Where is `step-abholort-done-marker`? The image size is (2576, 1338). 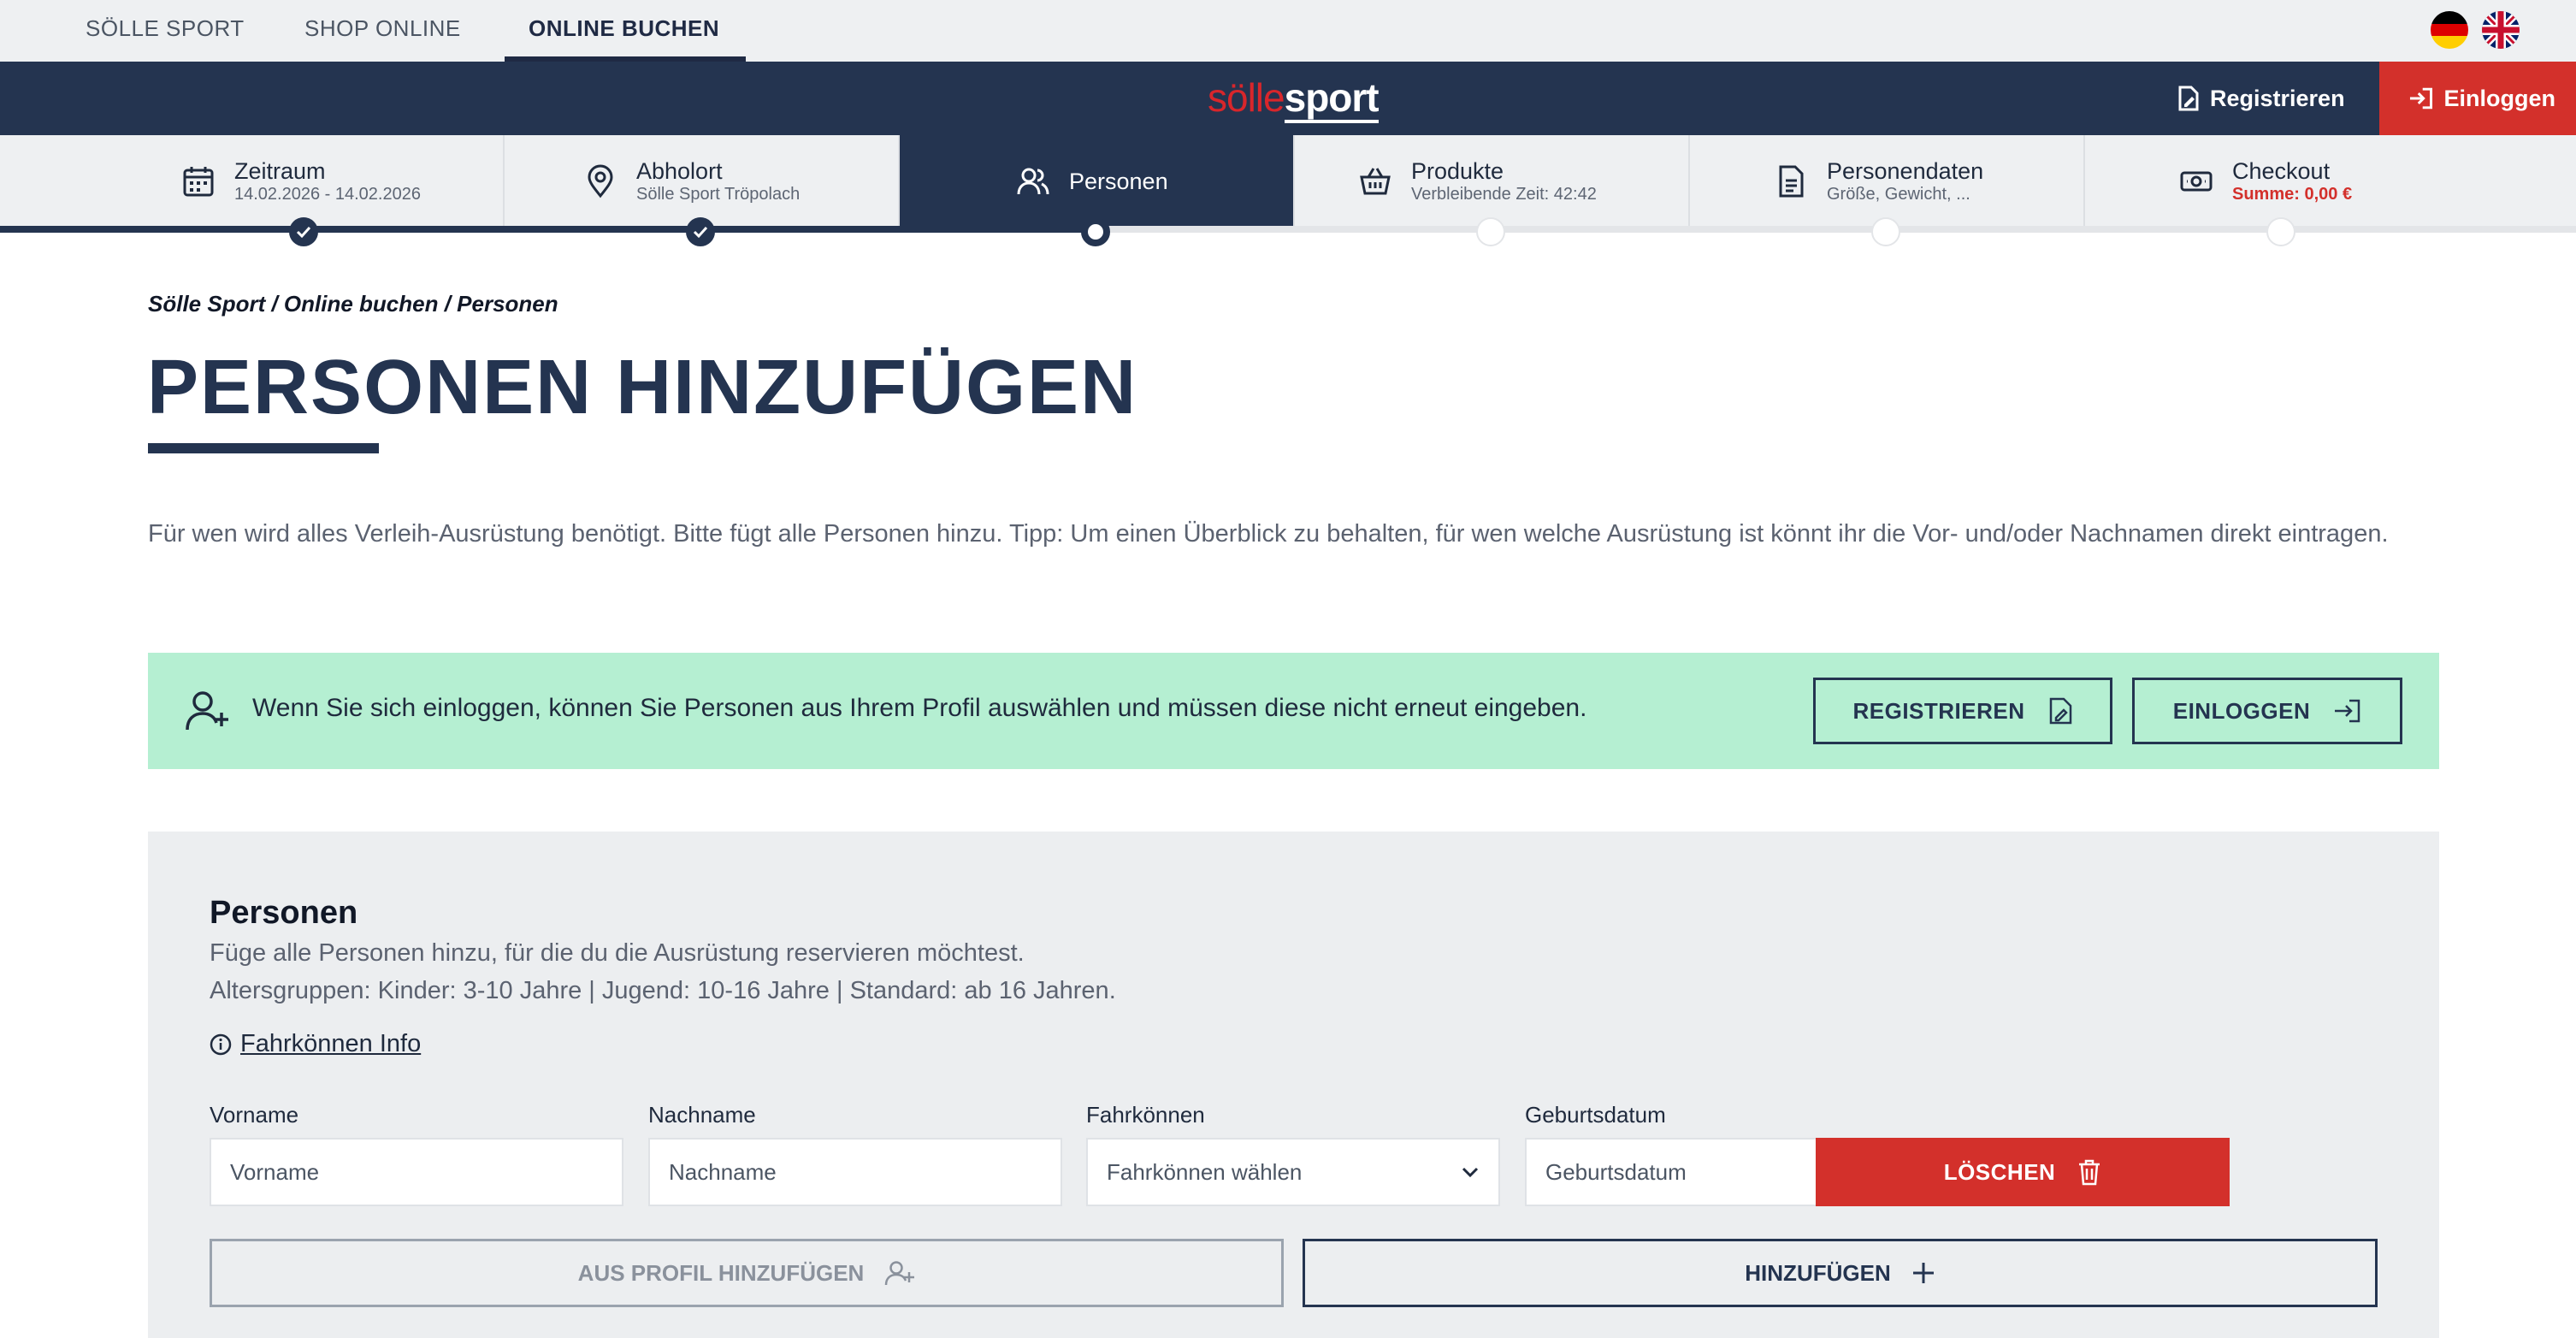 step-abholort-done-marker is located at coordinates (700, 231).